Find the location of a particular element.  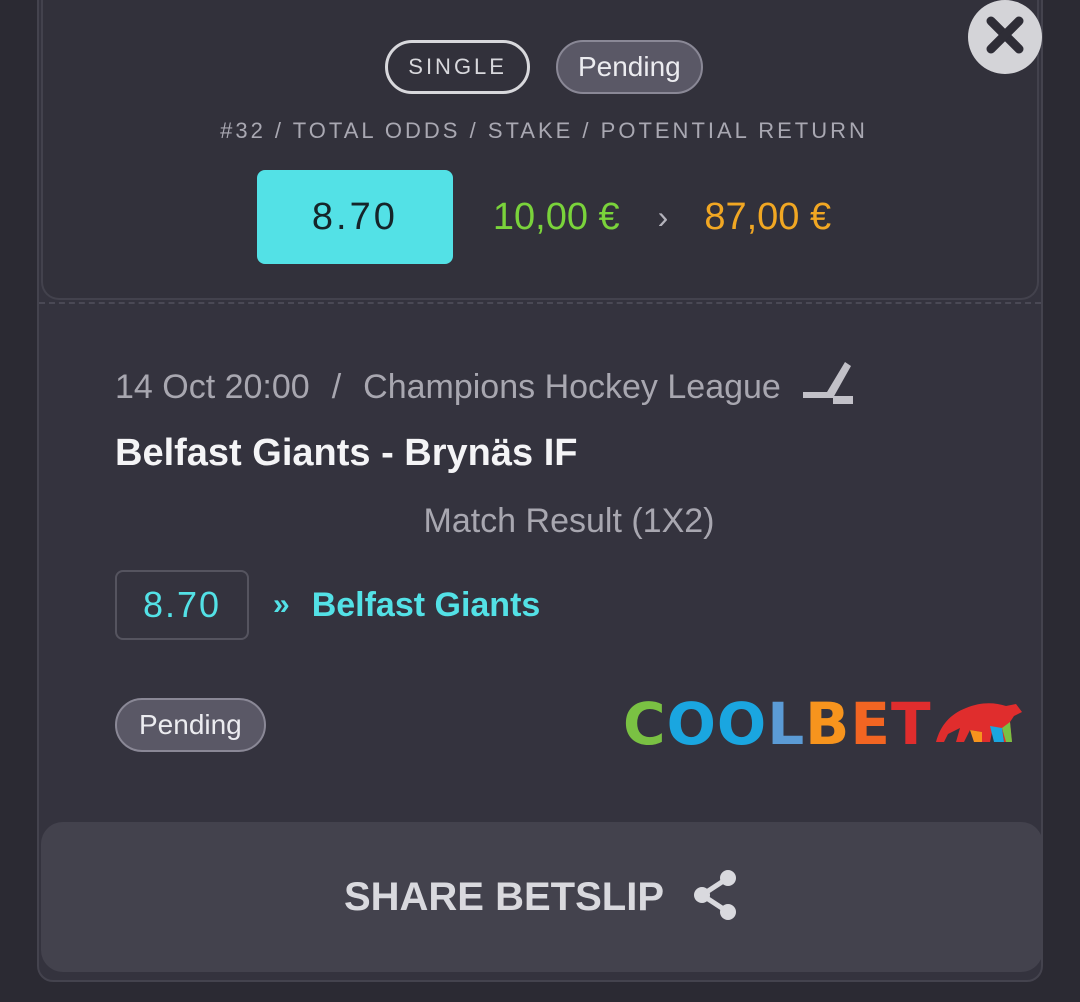

total-odds: 8.70 is located at coordinates (354, 217).